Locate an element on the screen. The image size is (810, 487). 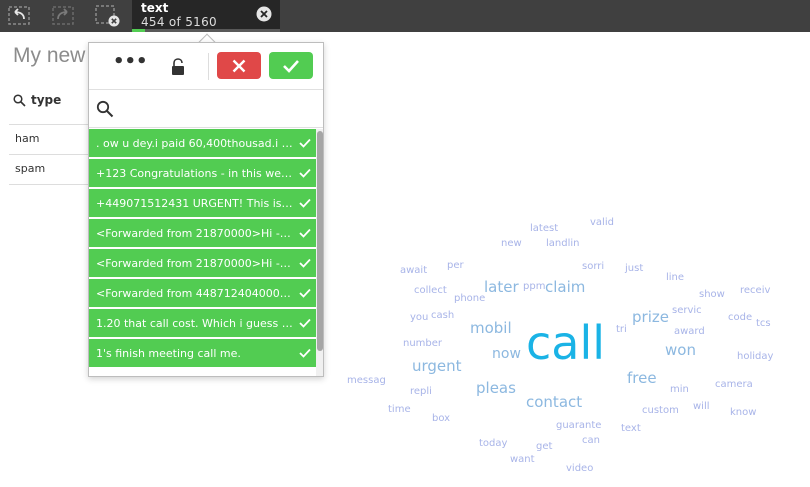
listbox-search is located at coordinates (206, 109).